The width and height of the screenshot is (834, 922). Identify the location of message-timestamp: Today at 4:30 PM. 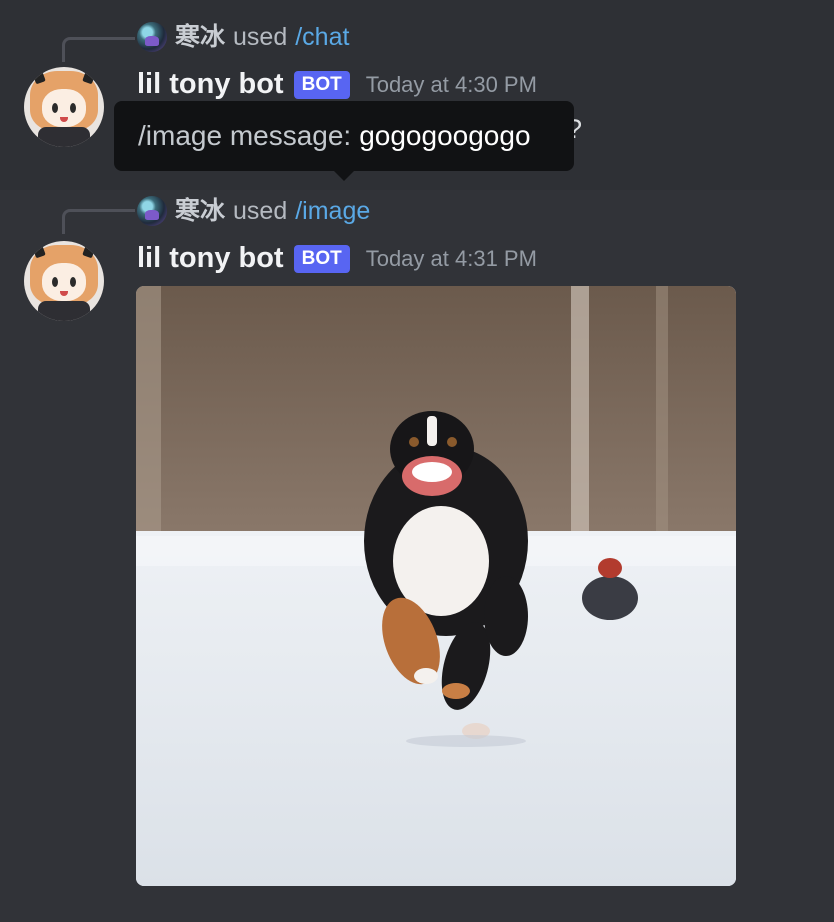
(451, 85).